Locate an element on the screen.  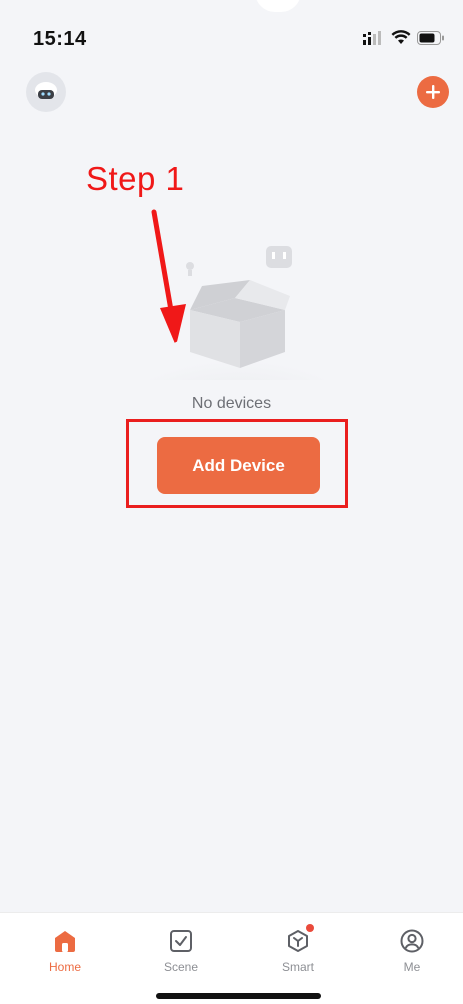
wifi-icon is located at coordinates (401, 40).